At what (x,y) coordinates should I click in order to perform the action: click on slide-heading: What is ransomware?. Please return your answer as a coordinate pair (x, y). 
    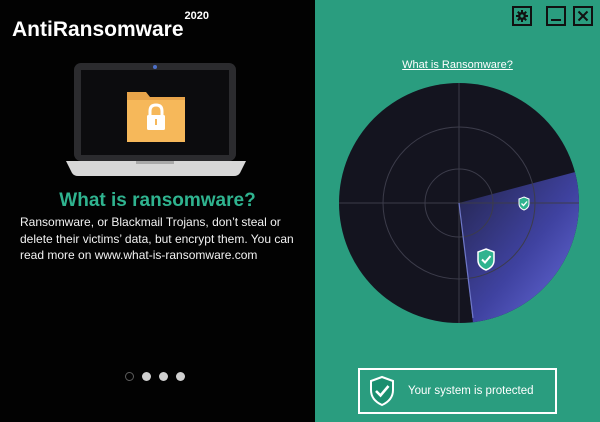
    Looking at the image, I should click on (157, 200).